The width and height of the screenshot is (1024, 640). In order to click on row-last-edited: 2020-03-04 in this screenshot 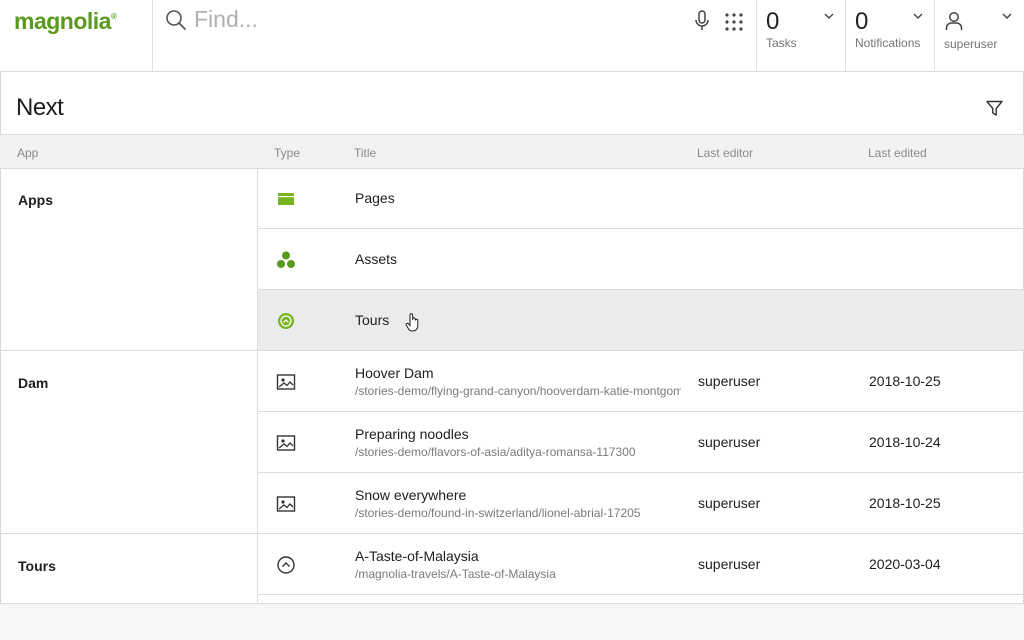, I will do `click(905, 564)`.